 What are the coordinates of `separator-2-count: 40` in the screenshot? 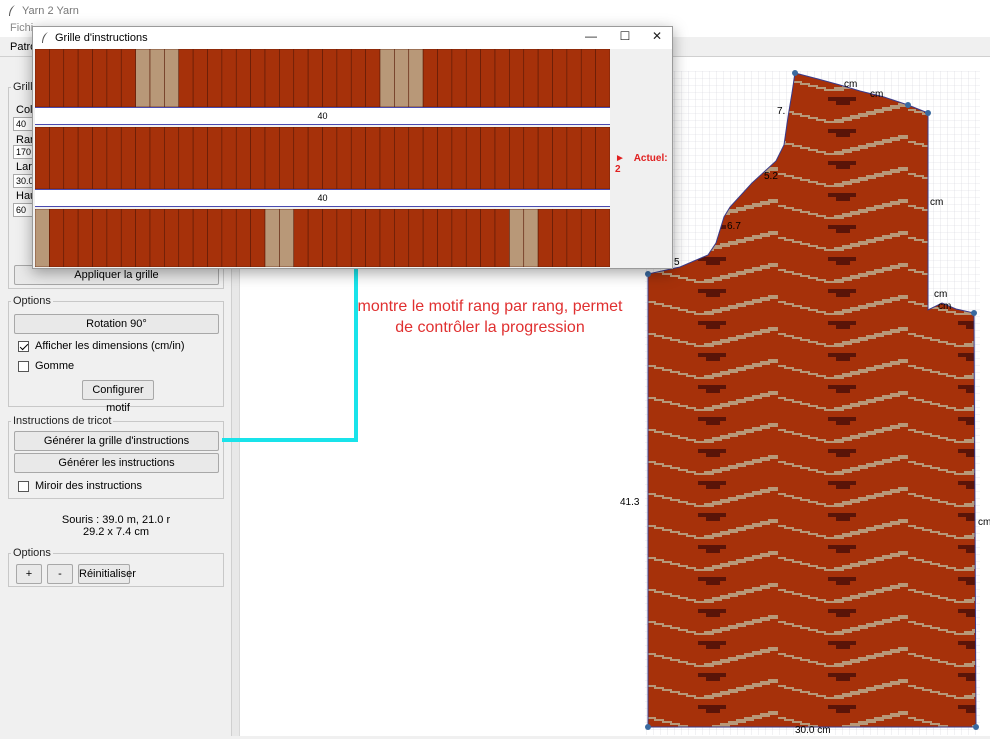 It's located at (322, 198).